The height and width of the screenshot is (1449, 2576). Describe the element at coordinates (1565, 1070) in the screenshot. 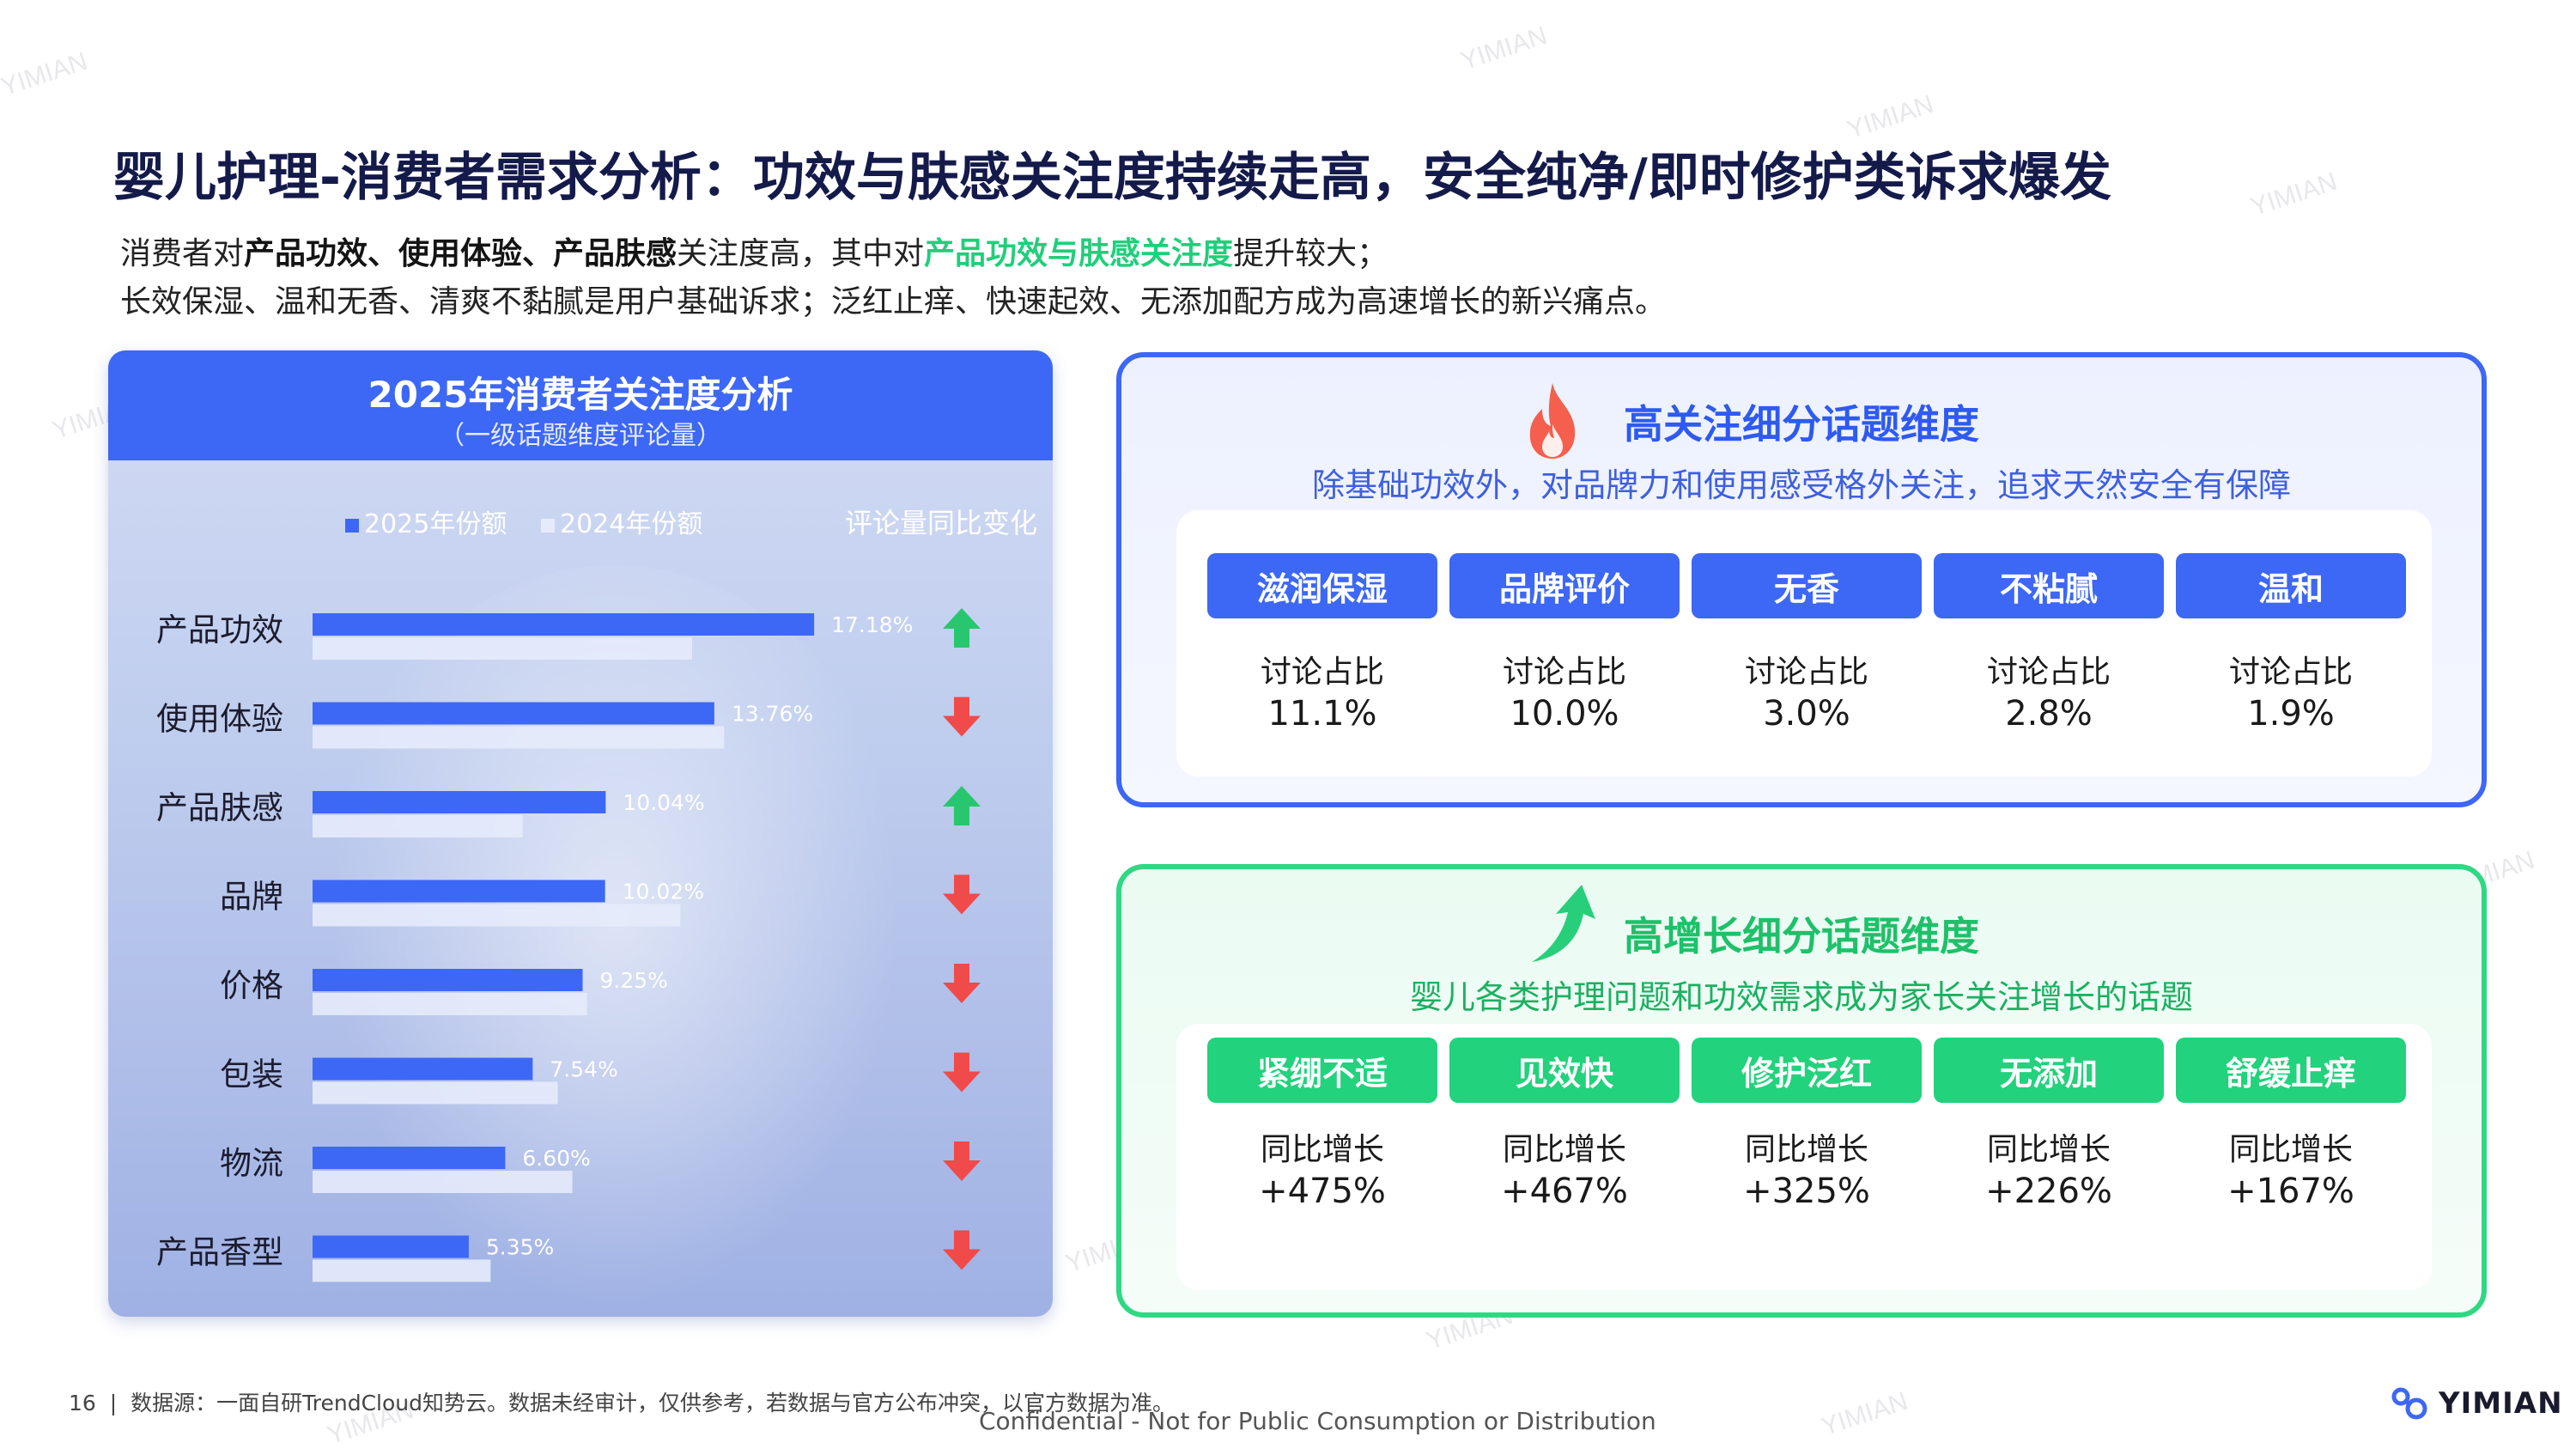

I see `topic-tag: 见效快` at that location.